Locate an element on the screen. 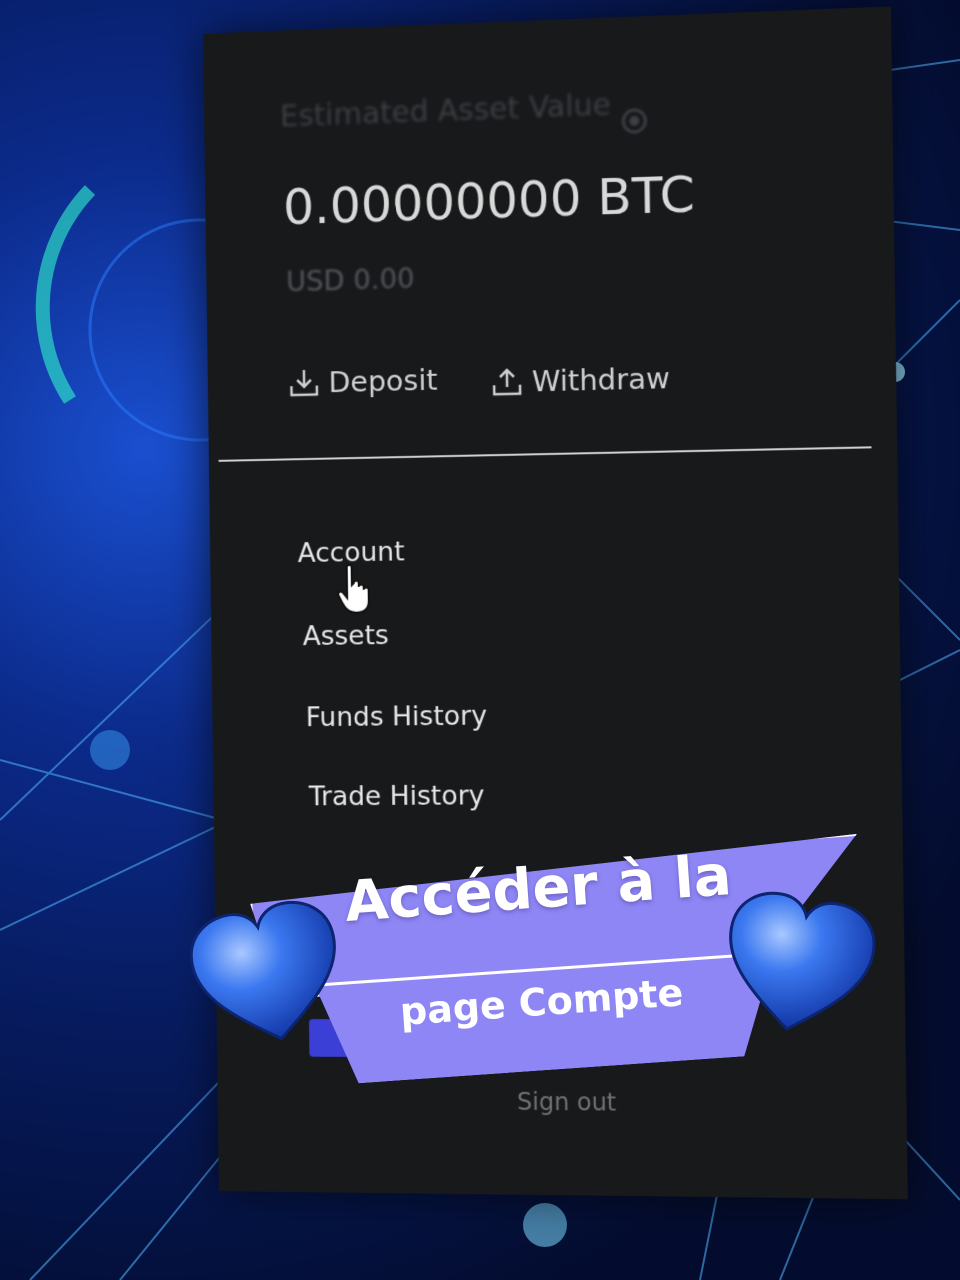  upload-icon is located at coordinates (507, 382).